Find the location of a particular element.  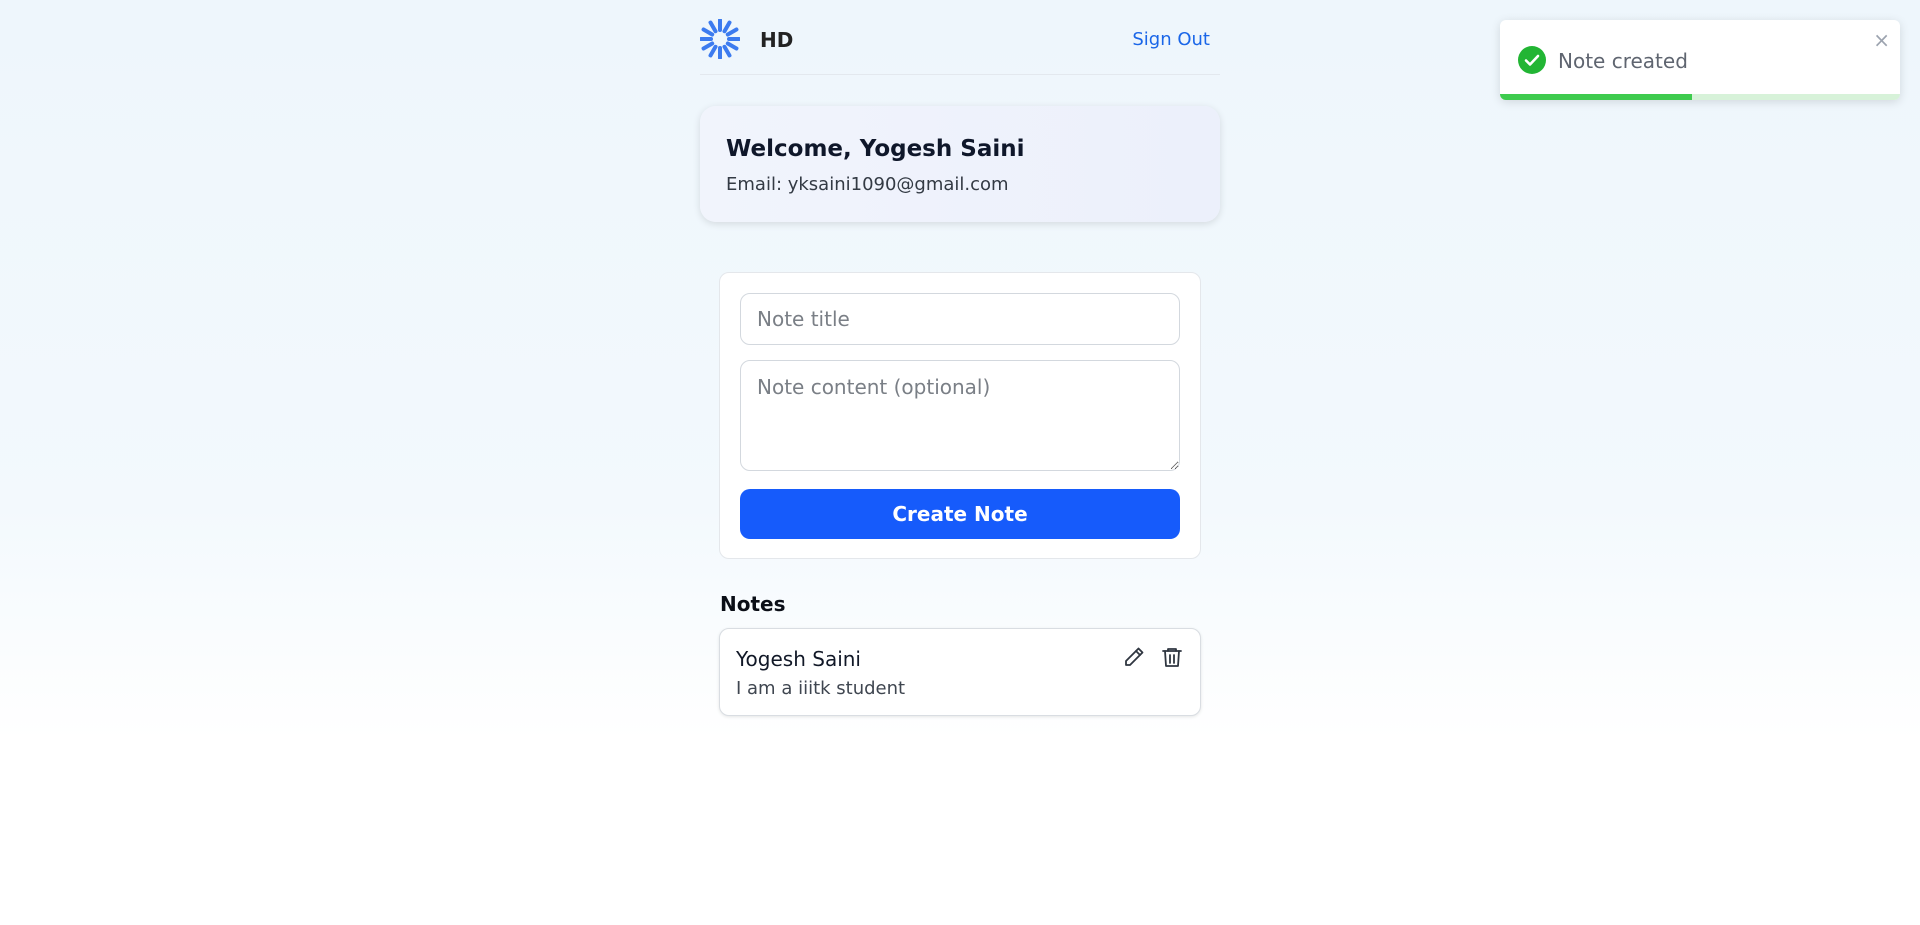

toast-message: Note created is located at coordinates (1623, 61).